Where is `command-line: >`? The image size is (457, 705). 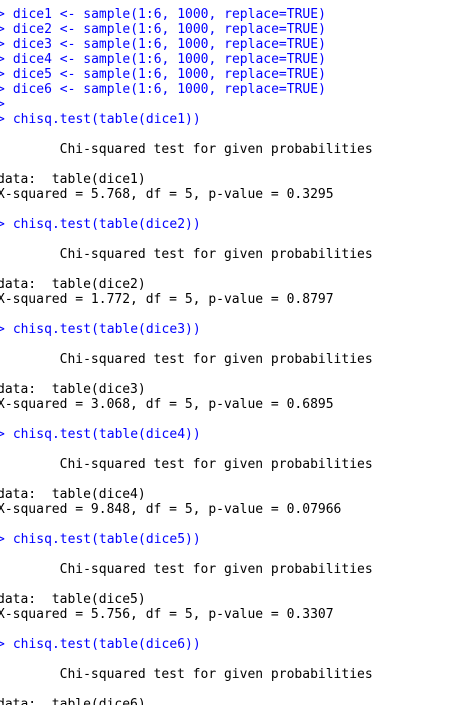 command-line: > is located at coordinates (6, 104).